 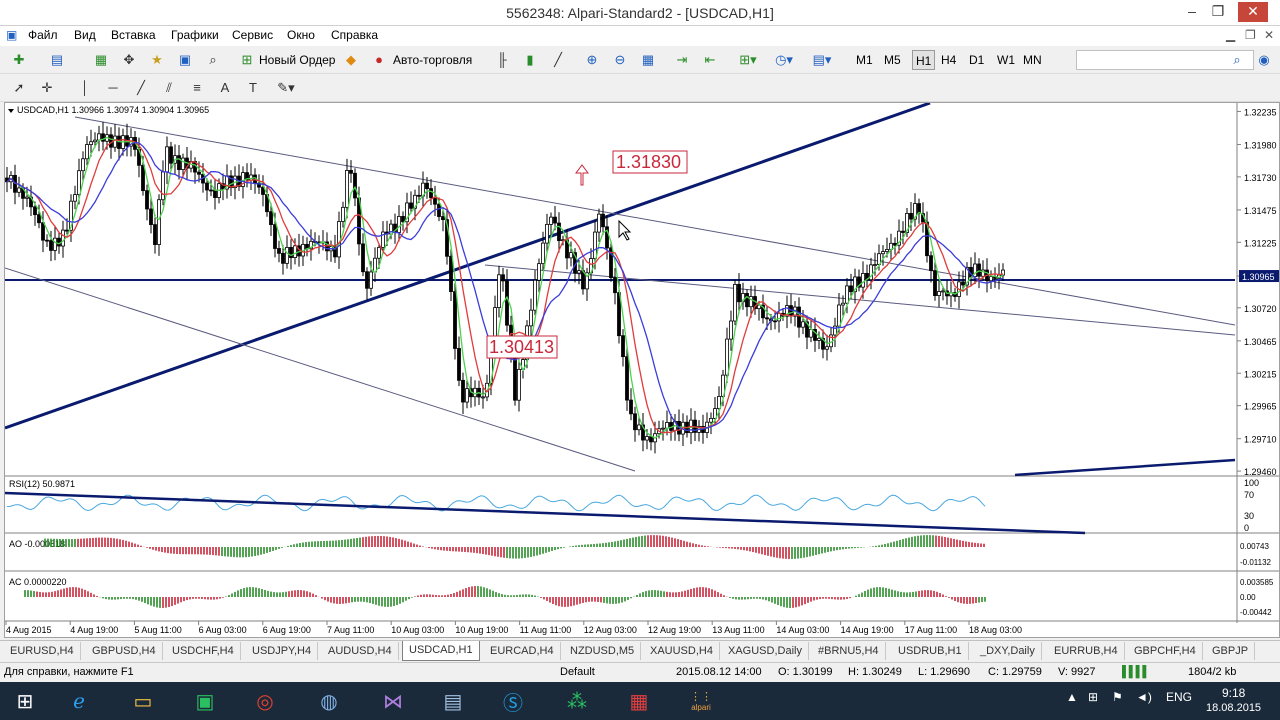 What do you see at coordinates (1250, 35) in the screenshot?
I see `mdi-restore-icon: ❐` at bounding box center [1250, 35].